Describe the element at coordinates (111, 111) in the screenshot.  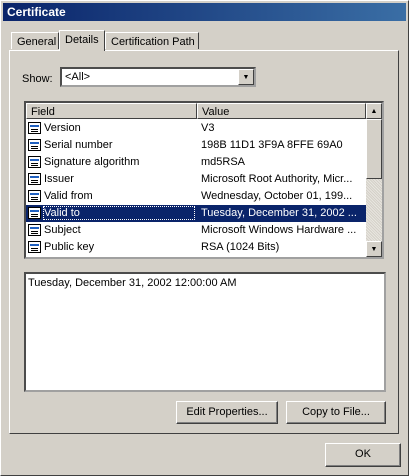
I see `column-header-field: Field` at that location.